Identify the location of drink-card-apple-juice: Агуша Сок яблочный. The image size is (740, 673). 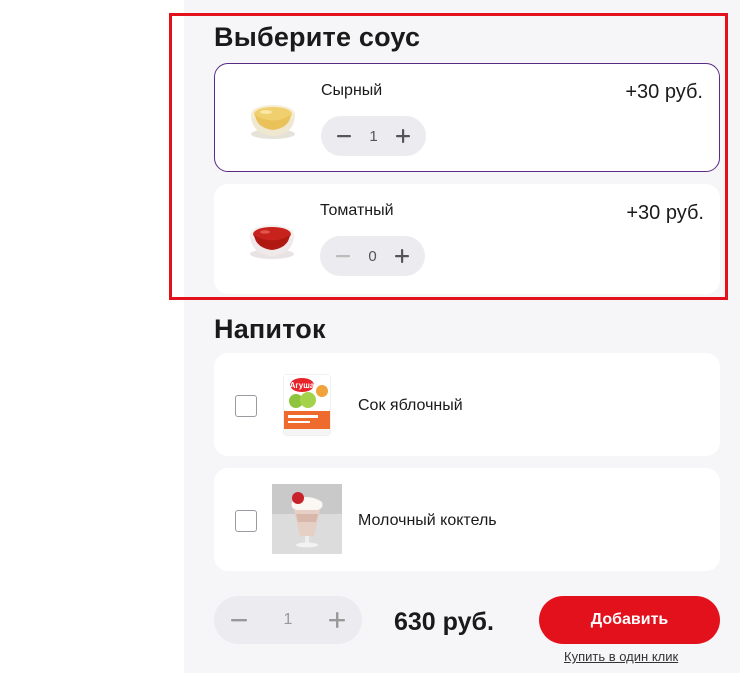
(467, 404).